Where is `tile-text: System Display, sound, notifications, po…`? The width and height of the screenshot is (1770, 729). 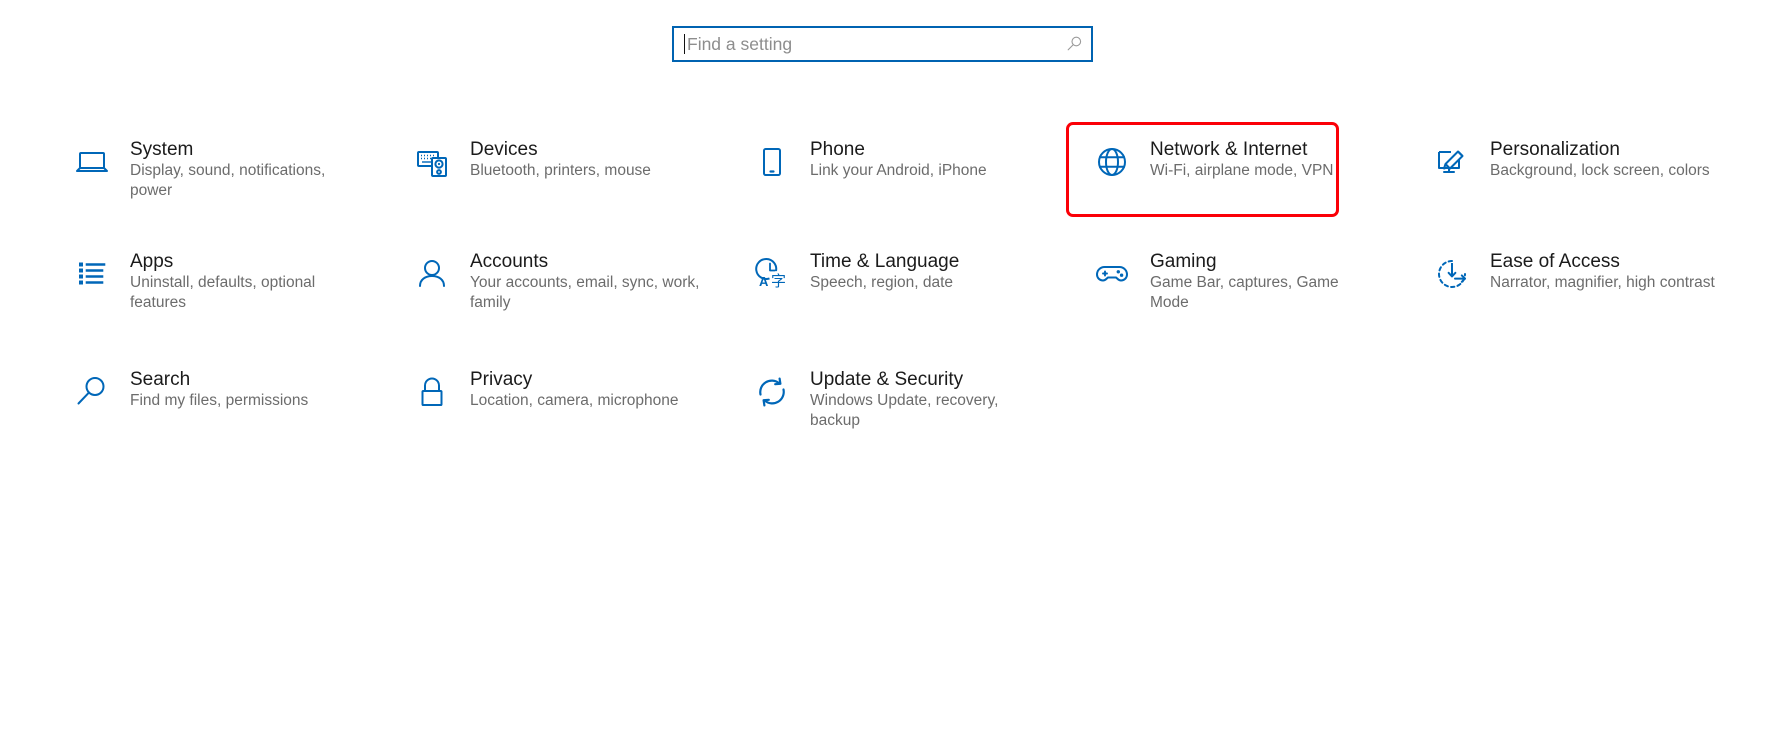
tile-text: System Display, sound, notifications, po… is located at coordinates (245, 169).